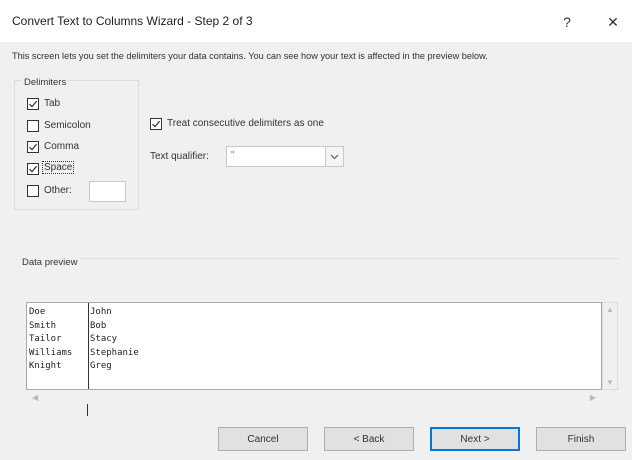 This screenshot has width=632, height=460. I want to click on consecutive-checkbox, so click(156, 124).